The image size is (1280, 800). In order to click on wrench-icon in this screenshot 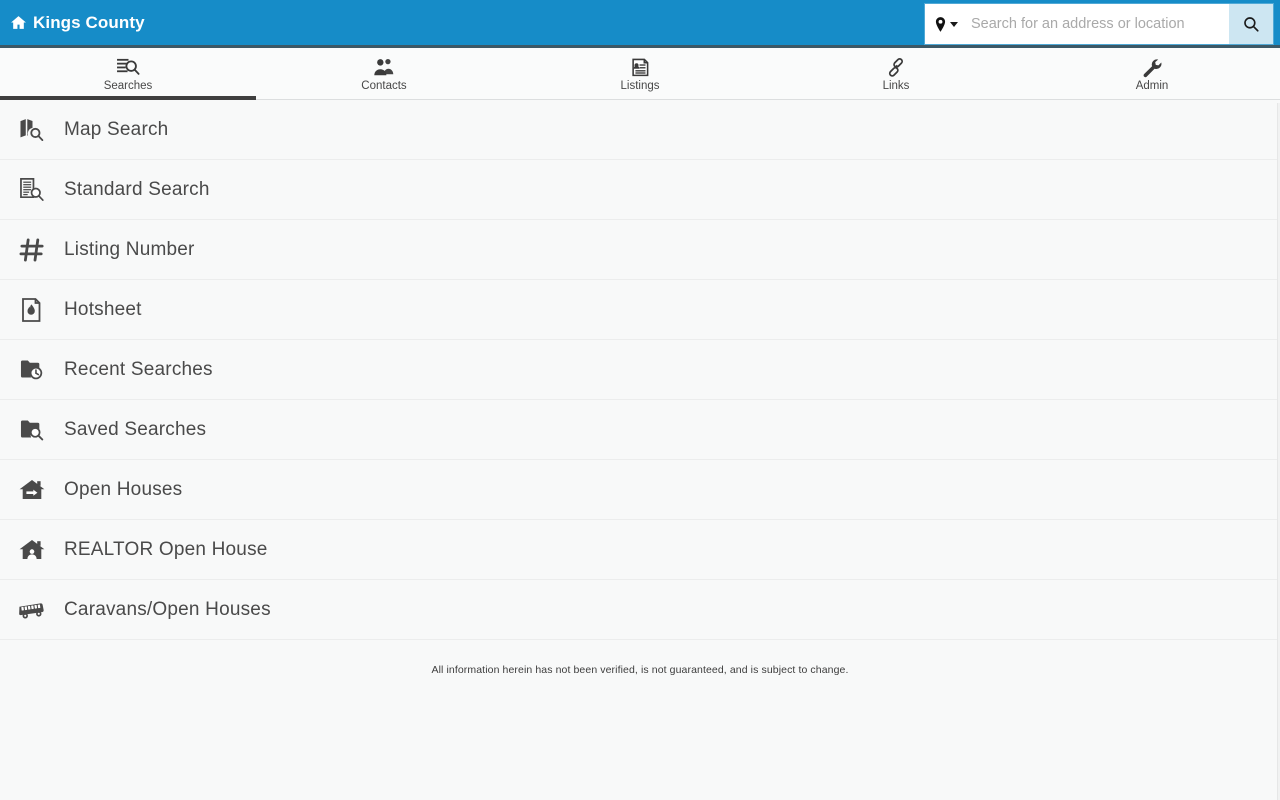, I will do `click(1152, 68)`.